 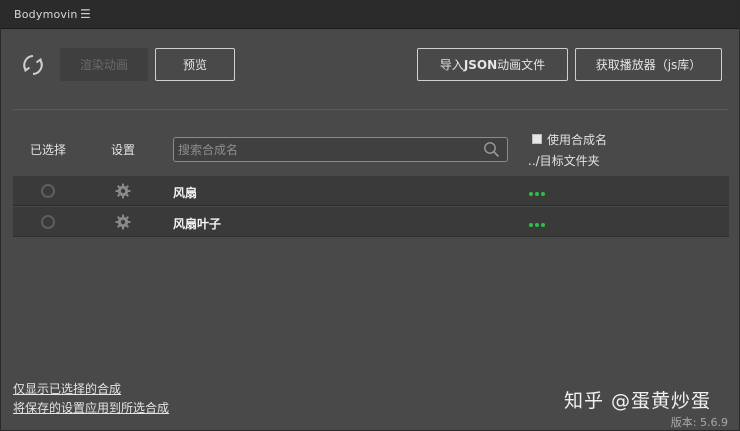 I want to click on show-selected-only-link: 仅显示已选择的合成, so click(x=67, y=388).